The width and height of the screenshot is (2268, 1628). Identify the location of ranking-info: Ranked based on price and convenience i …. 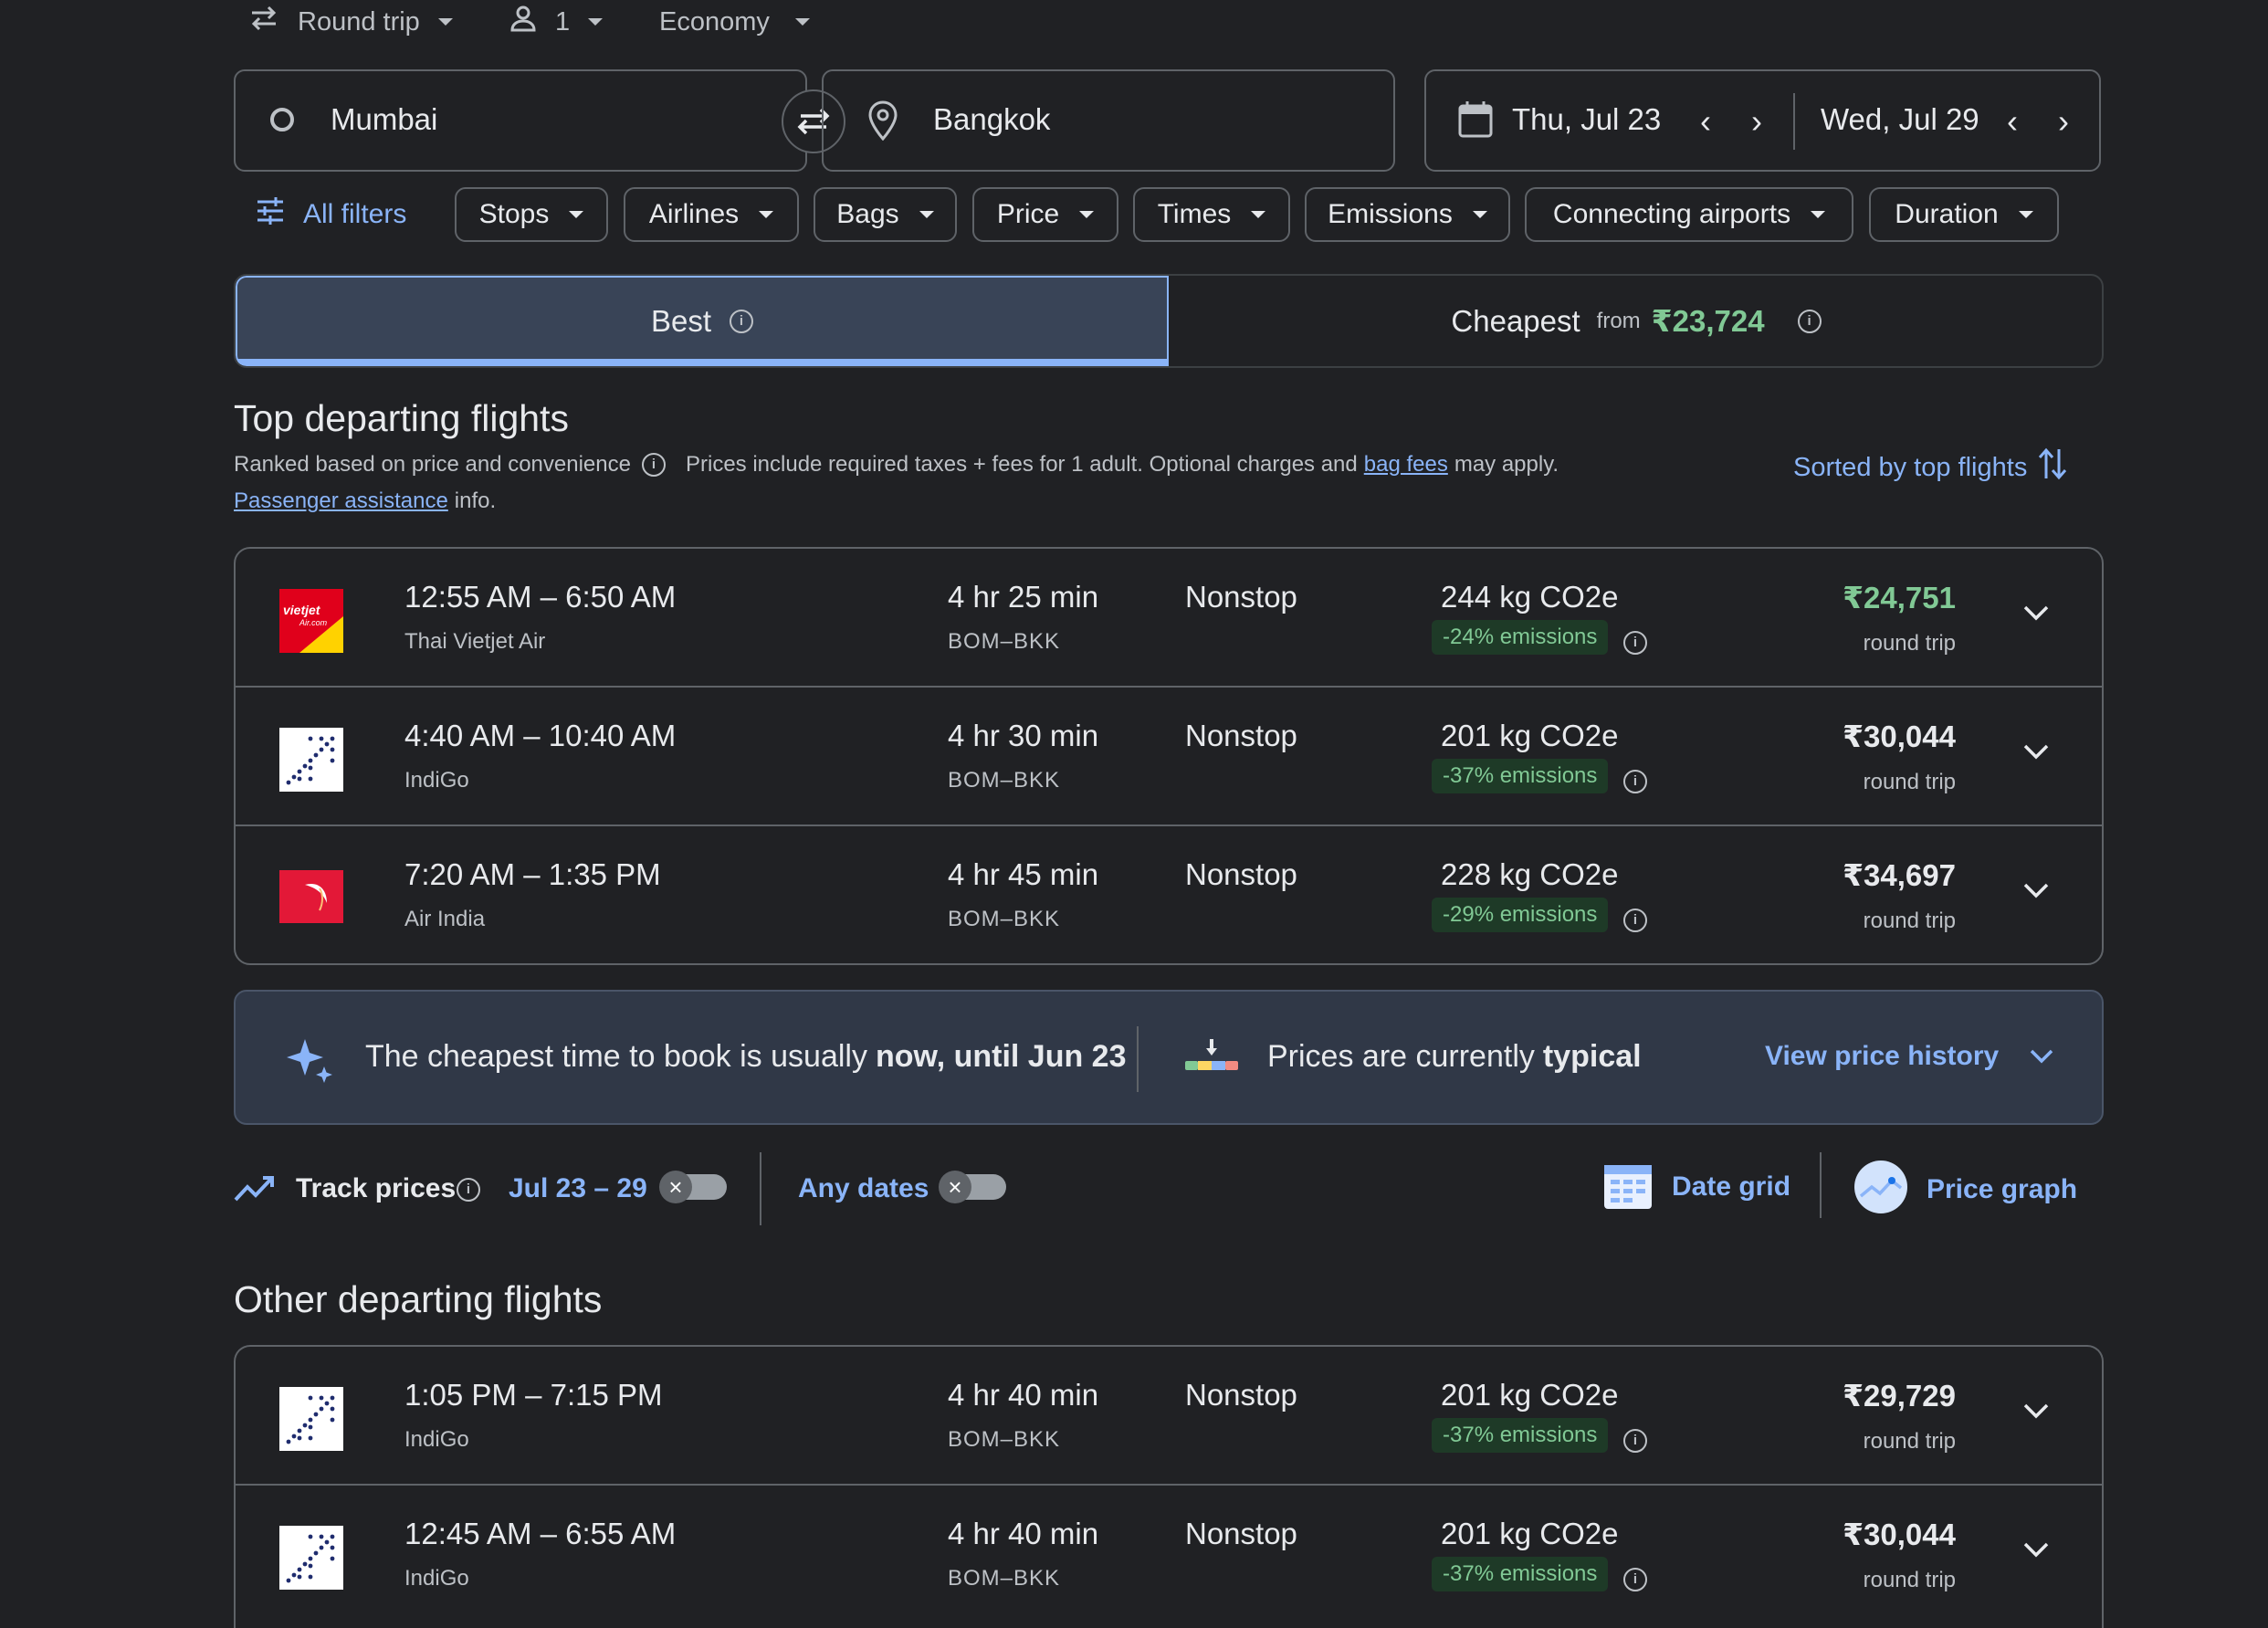
(897, 465).